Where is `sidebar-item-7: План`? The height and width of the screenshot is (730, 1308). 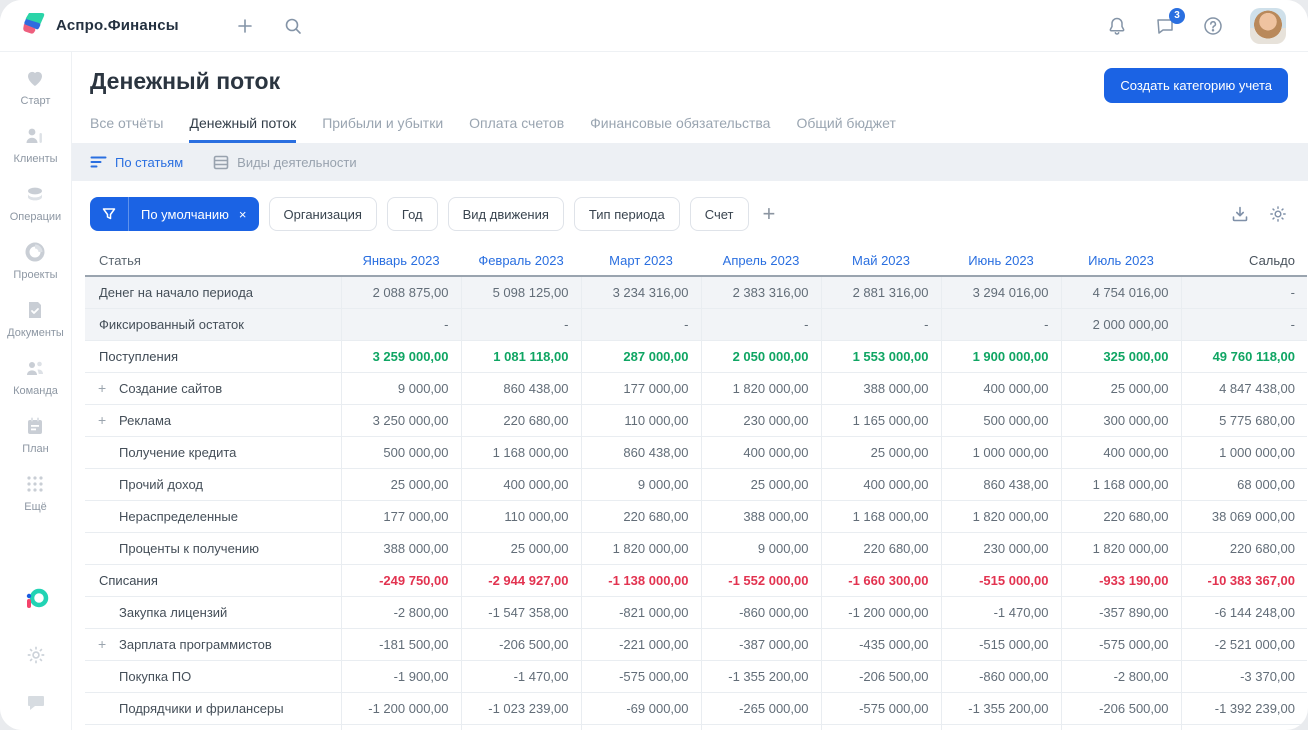
sidebar-item-7: План is located at coordinates (35, 434).